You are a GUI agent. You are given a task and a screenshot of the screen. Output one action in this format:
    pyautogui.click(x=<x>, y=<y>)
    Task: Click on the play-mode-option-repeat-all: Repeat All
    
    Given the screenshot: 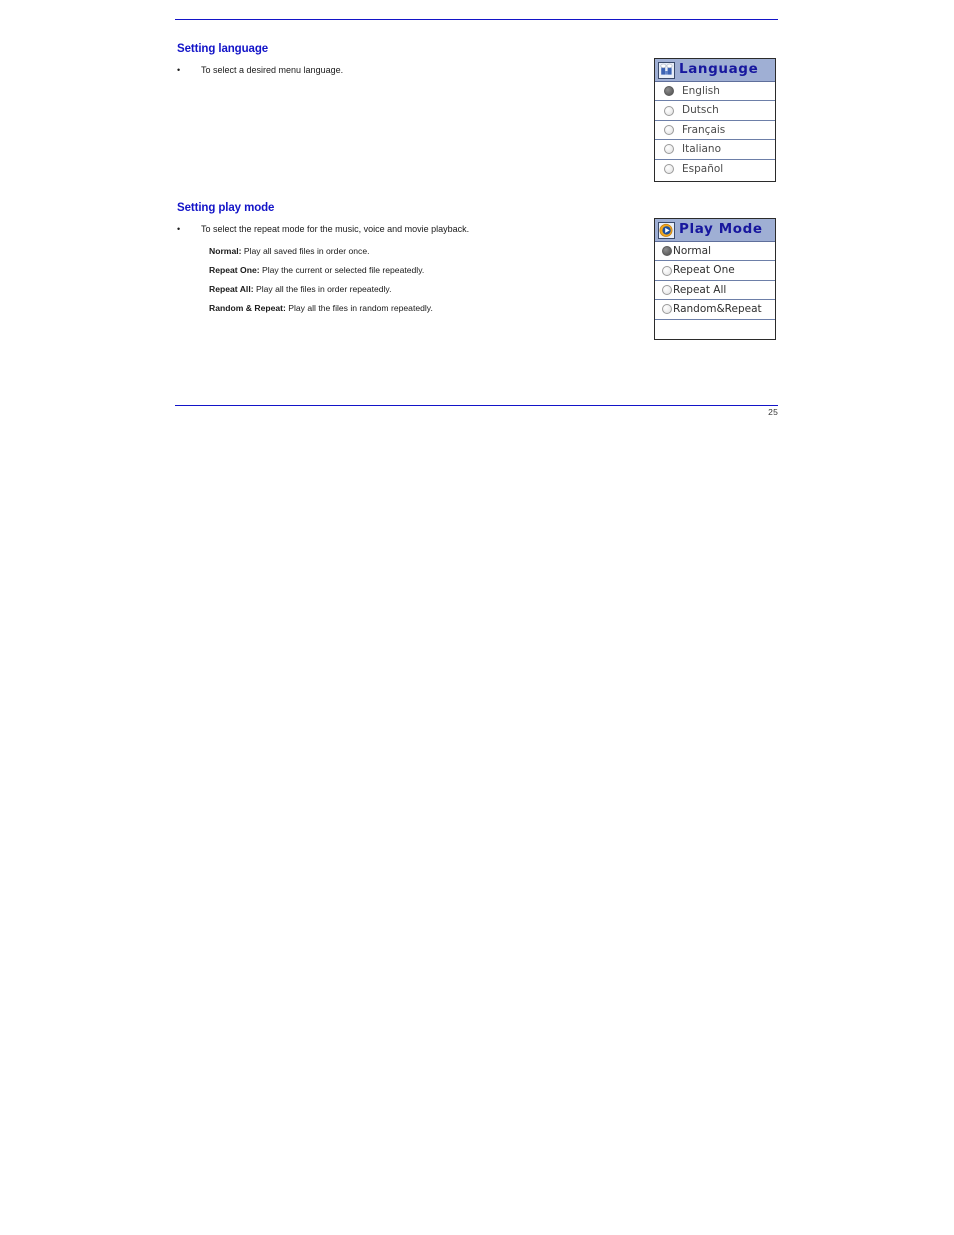 What is the action you would take?
    pyautogui.click(x=715, y=291)
    